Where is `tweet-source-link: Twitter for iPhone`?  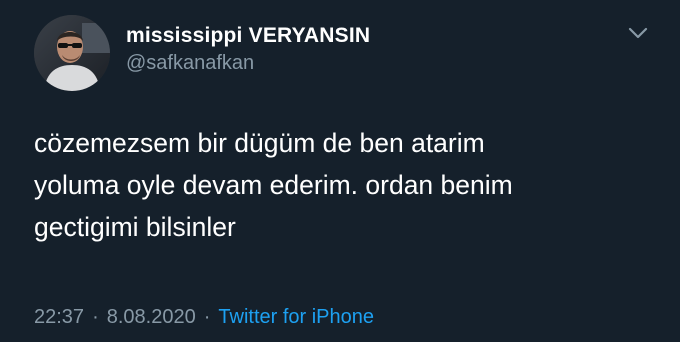 tweet-source-link: Twitter for iPhone is located at coordinates (296, 317).